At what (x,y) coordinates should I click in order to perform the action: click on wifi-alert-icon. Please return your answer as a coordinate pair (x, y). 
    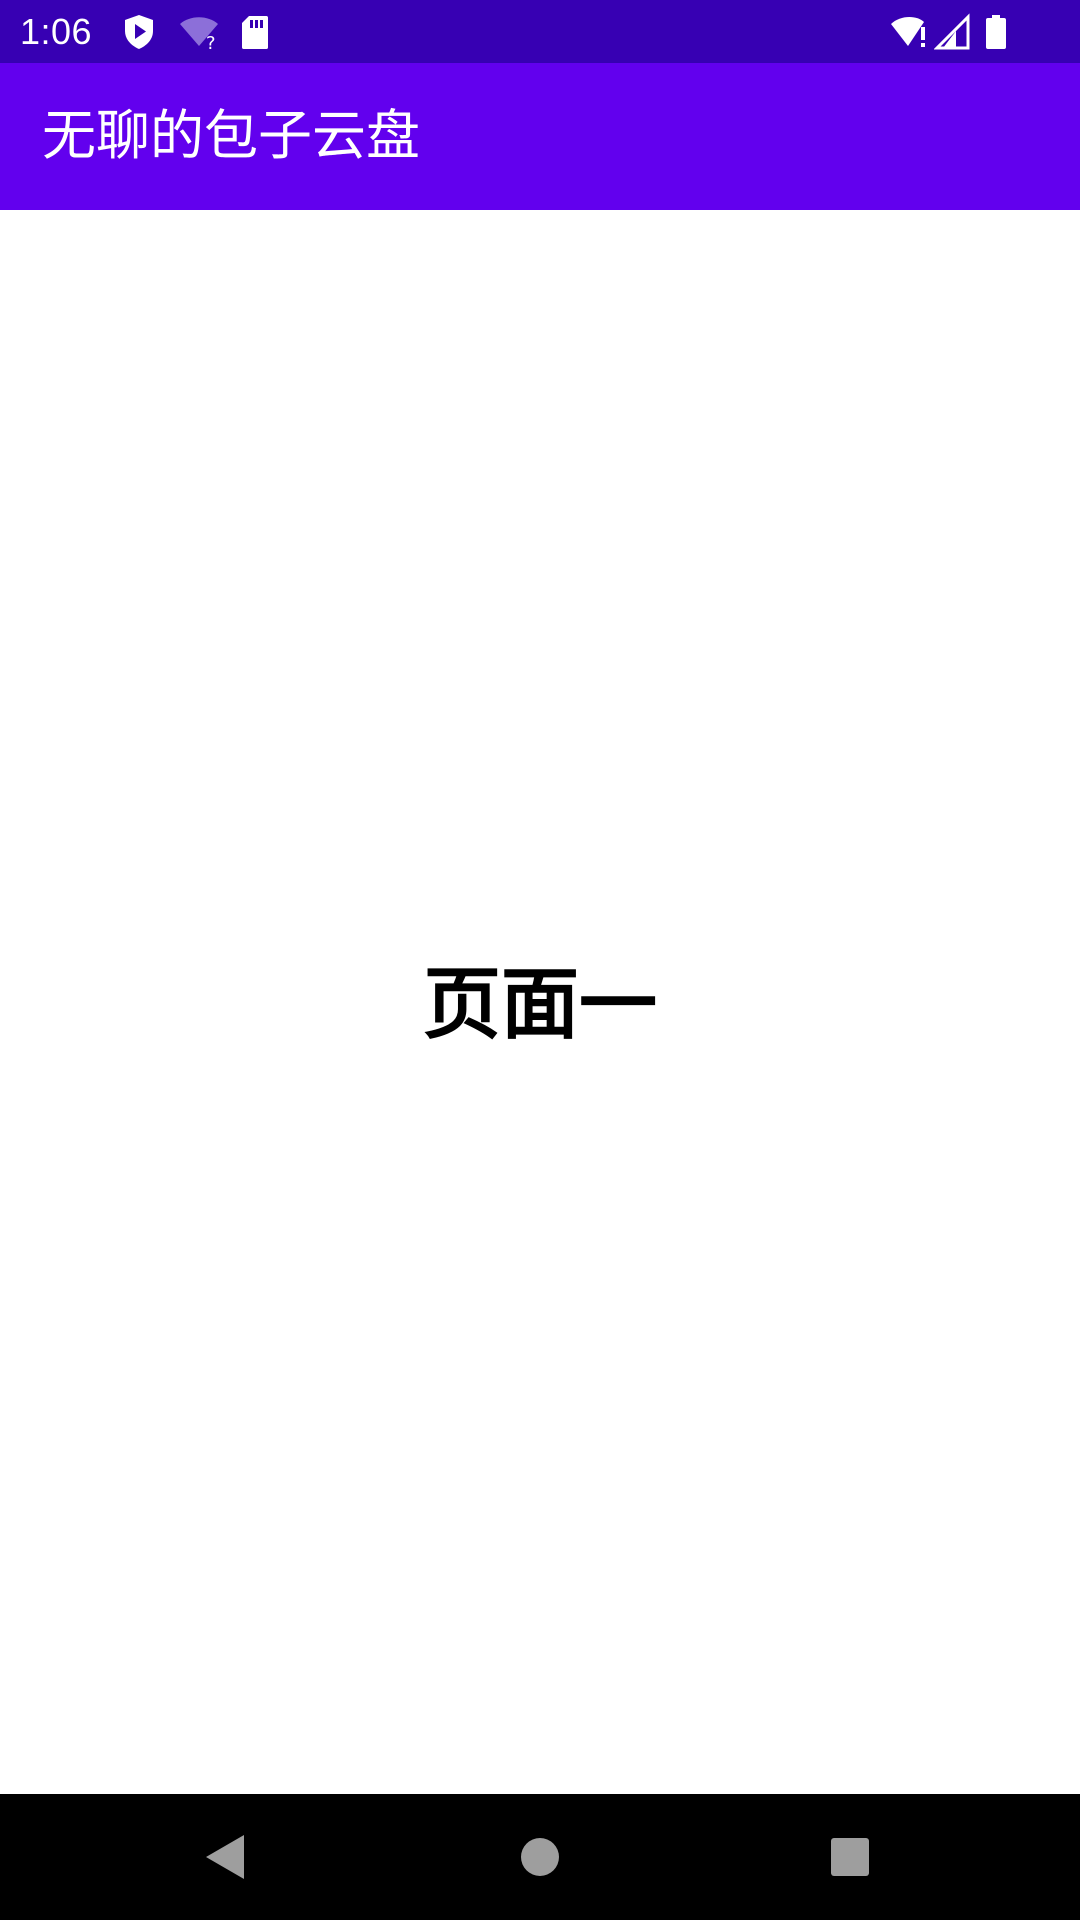
    Looking at the image, I should click on (910, 32).